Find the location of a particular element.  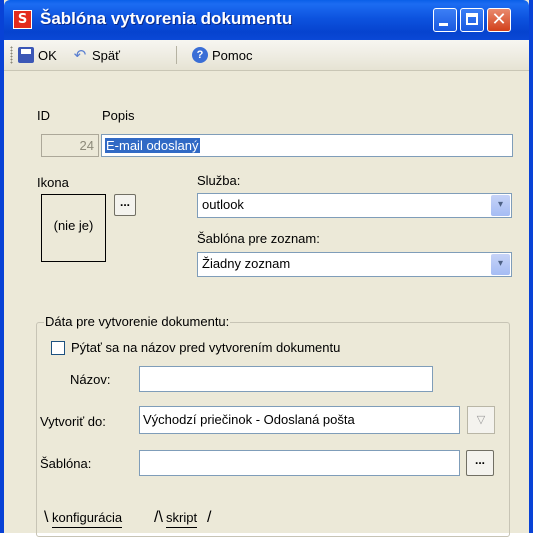

ok-label: OK is located at coordinates (47, 55).